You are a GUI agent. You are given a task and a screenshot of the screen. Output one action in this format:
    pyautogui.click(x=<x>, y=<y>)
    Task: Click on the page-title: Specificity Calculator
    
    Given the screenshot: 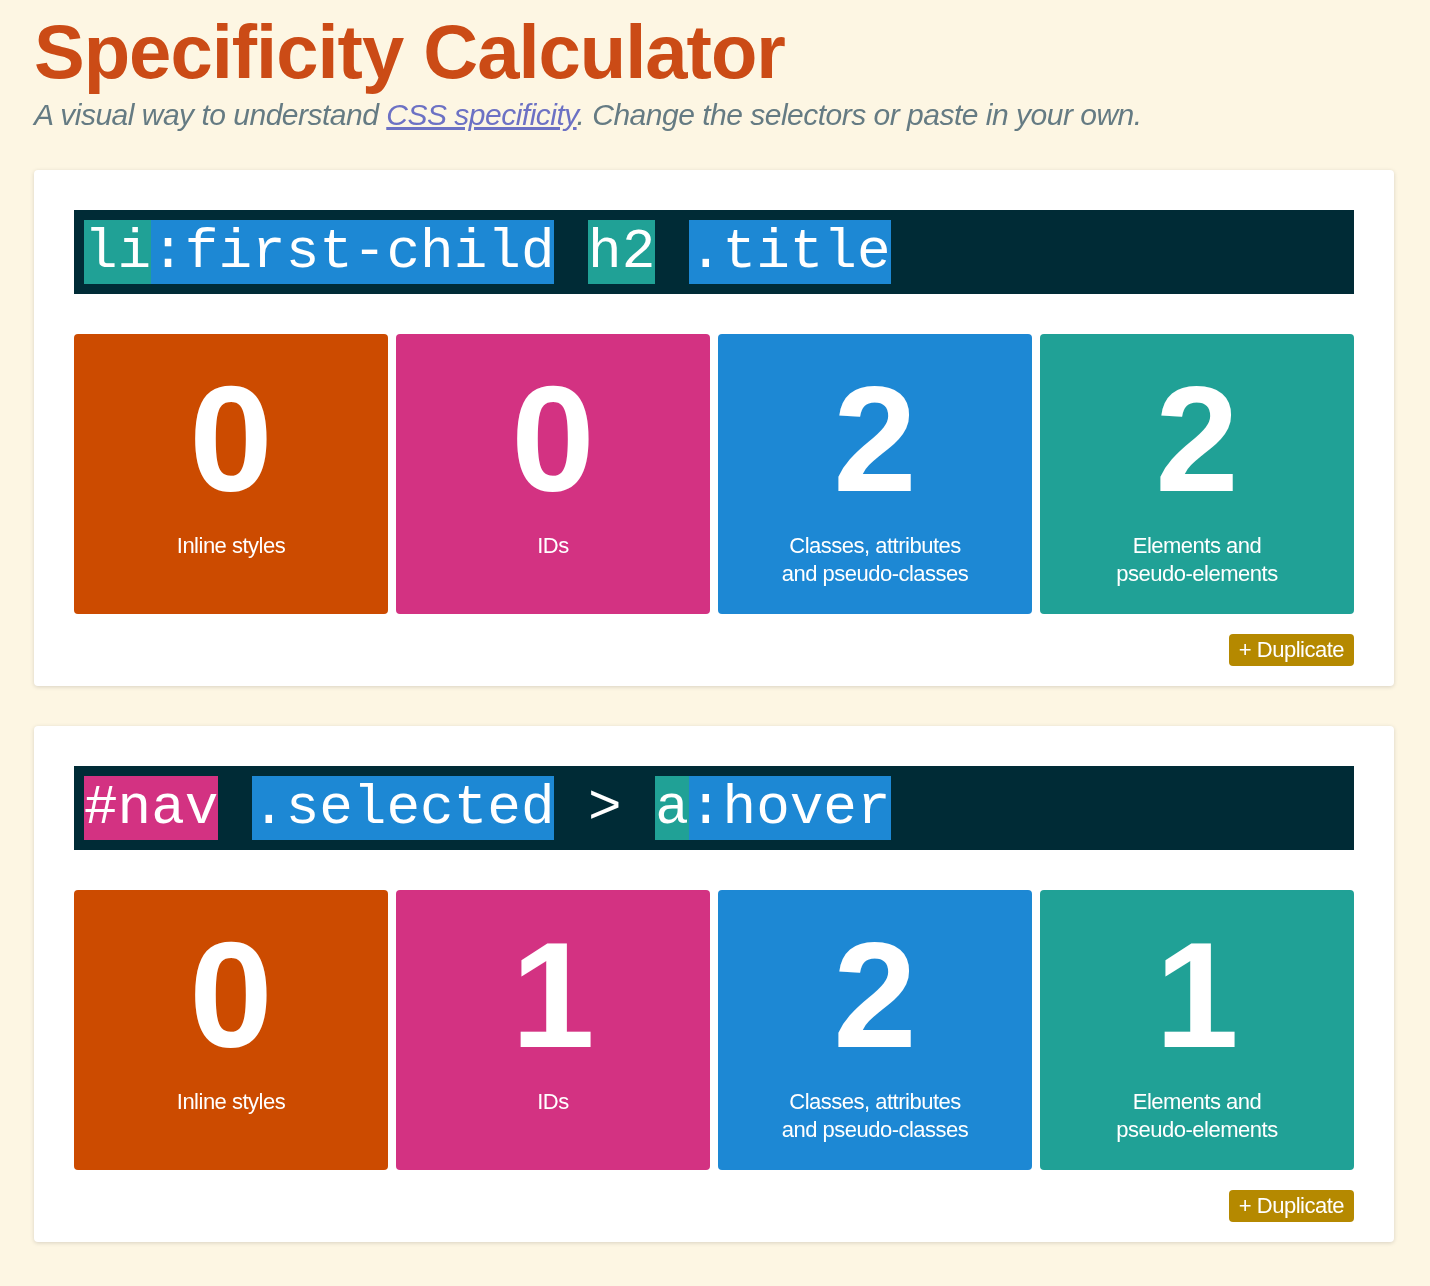 What is the action you would take?
    pyautogui.click(x=410, y=52)
    